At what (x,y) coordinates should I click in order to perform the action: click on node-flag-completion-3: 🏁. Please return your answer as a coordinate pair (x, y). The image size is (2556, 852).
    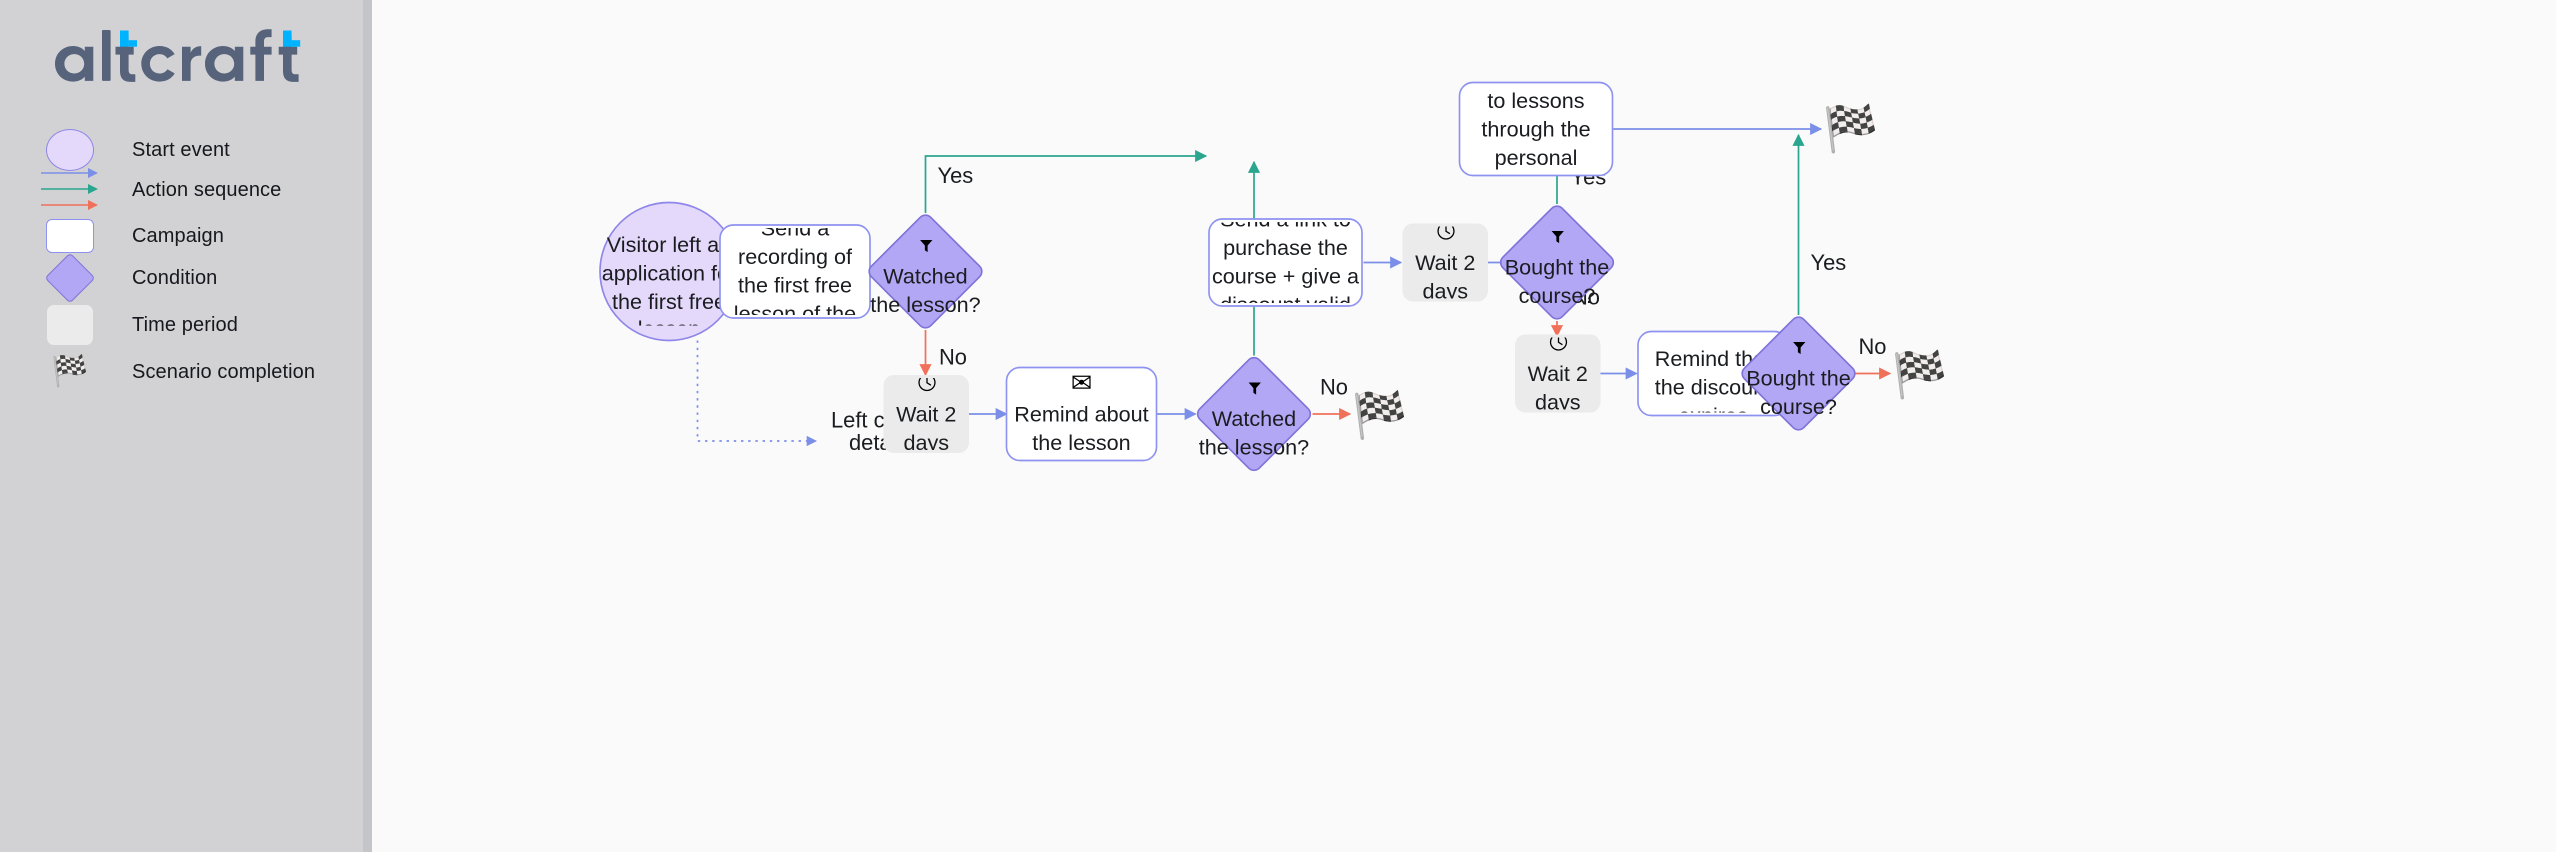
    Looking at the image, I should click on (1920, 374).